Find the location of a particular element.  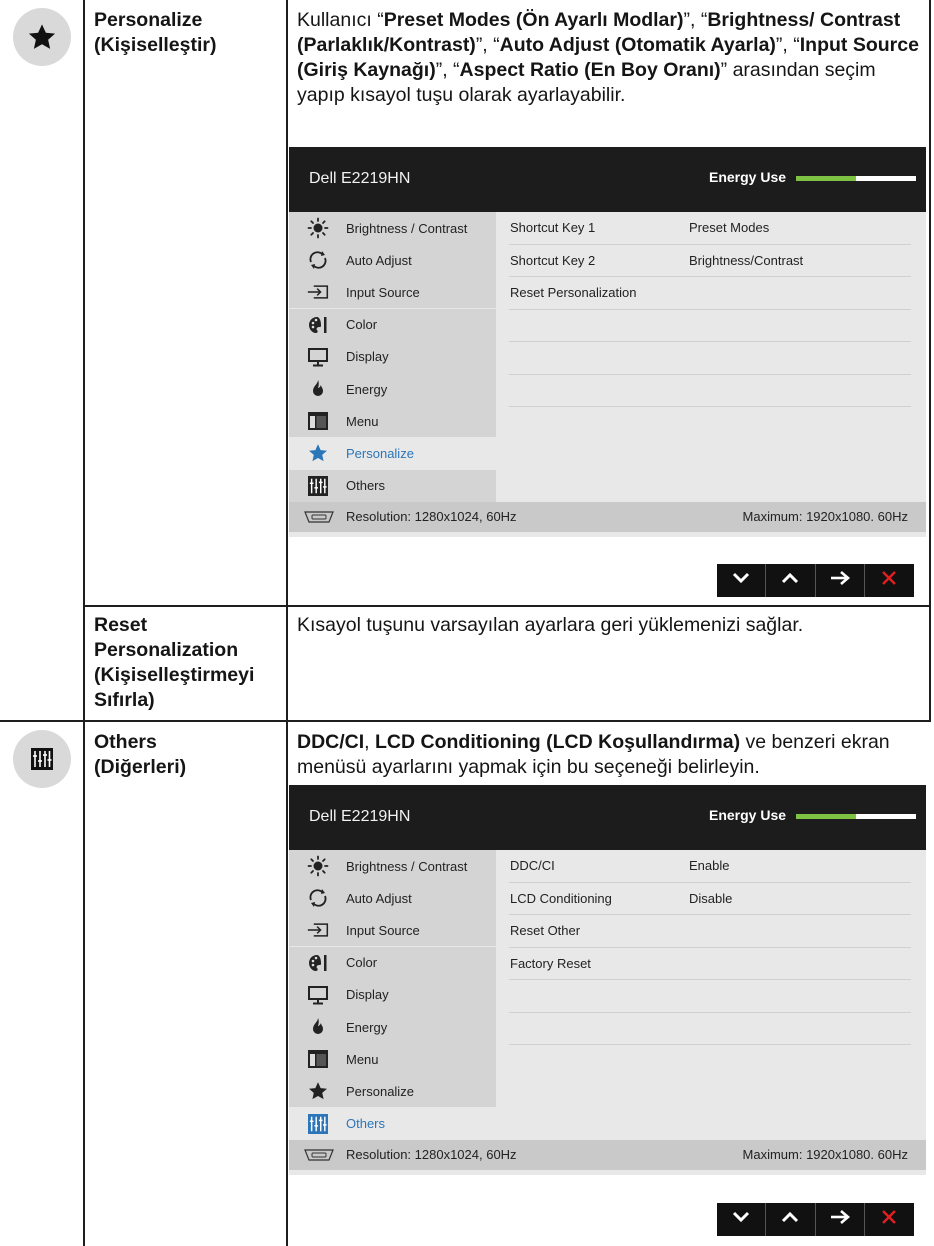

maximum-resolution-text: Maximum: 1920x1080. 60Hz is located at coordinates (825, 1154).